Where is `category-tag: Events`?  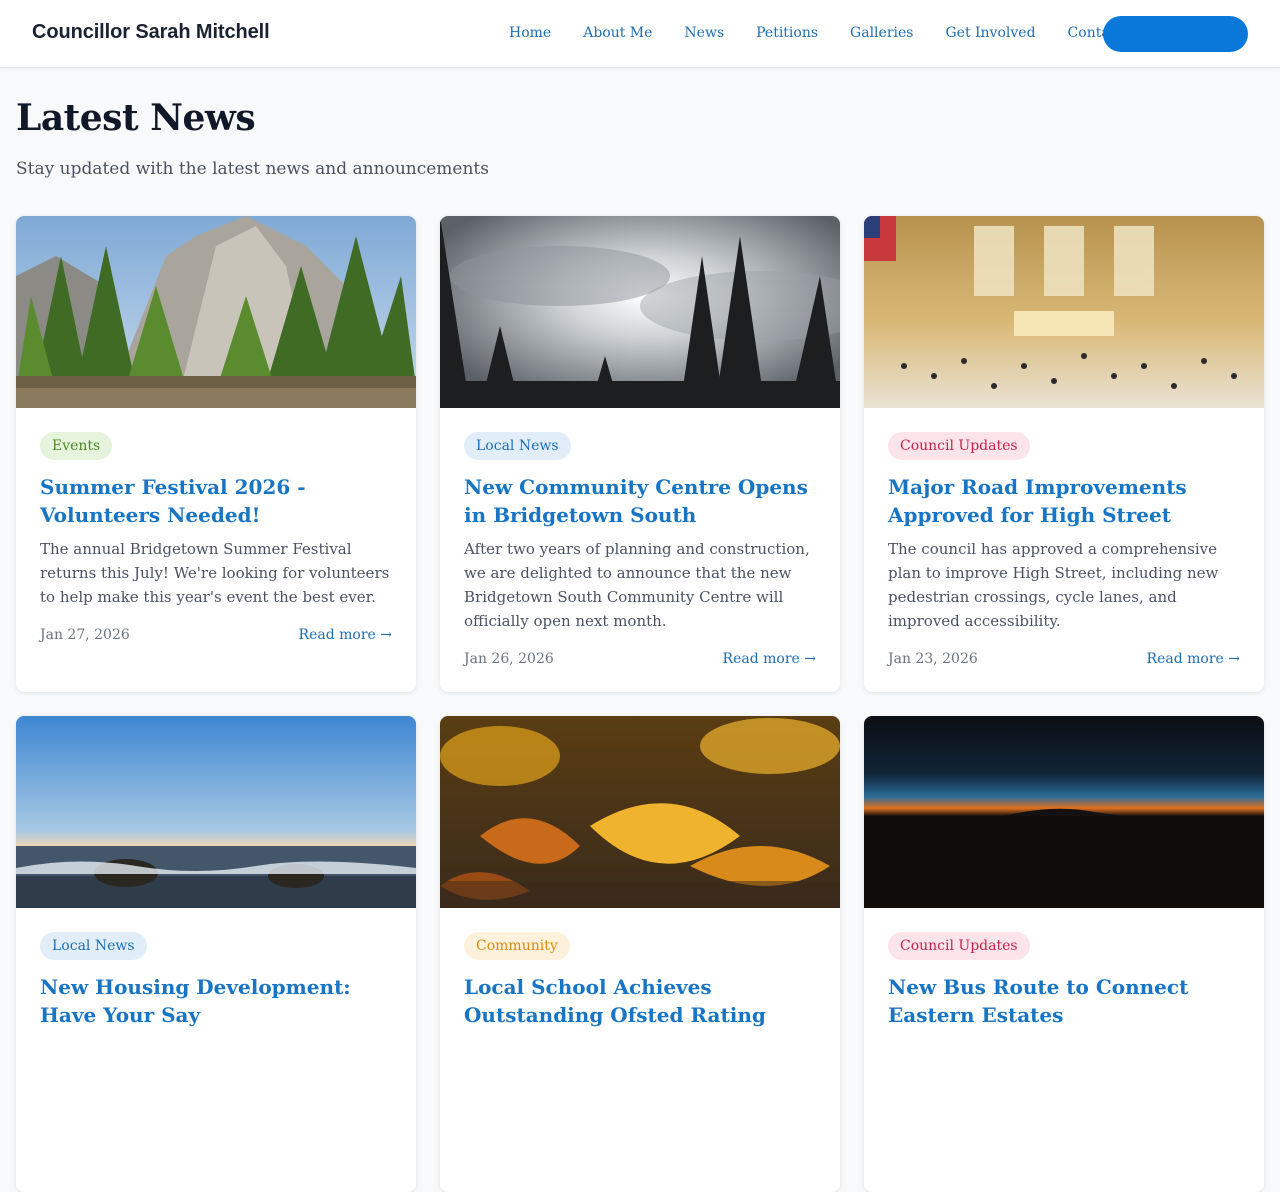 category-tag: Events is located at coordinates (76, 446).